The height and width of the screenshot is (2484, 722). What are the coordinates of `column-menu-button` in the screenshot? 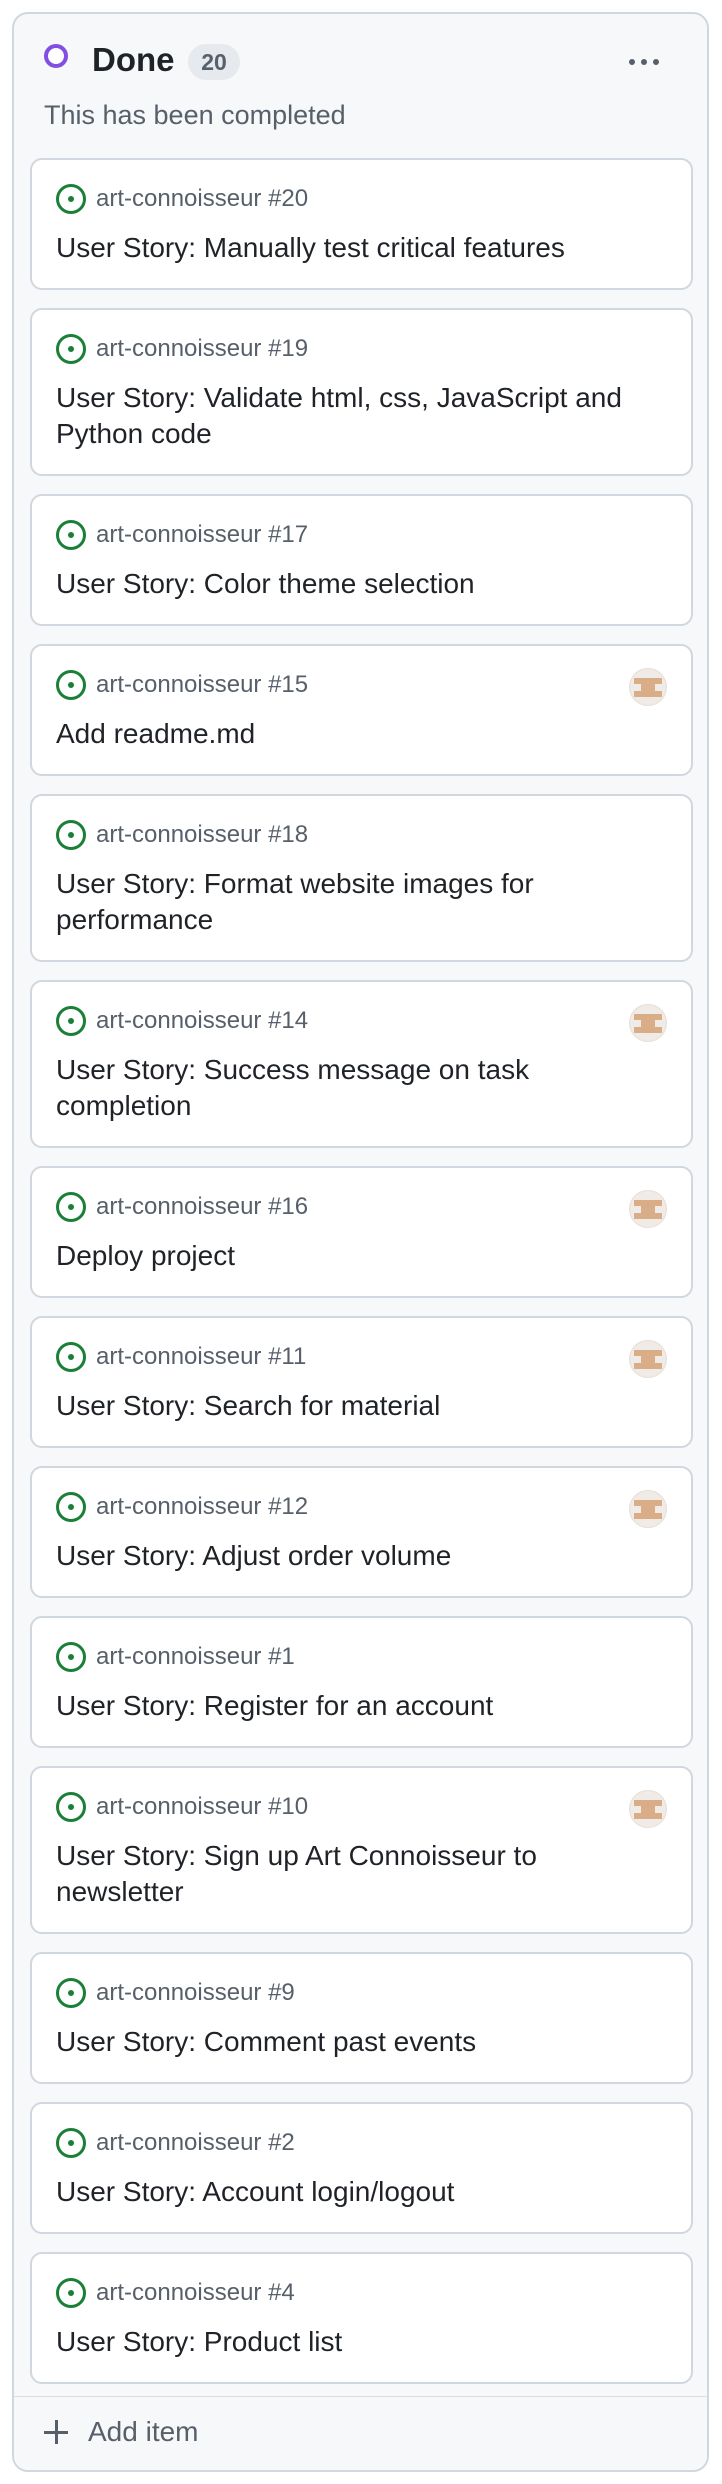 It's located at (644, 62).